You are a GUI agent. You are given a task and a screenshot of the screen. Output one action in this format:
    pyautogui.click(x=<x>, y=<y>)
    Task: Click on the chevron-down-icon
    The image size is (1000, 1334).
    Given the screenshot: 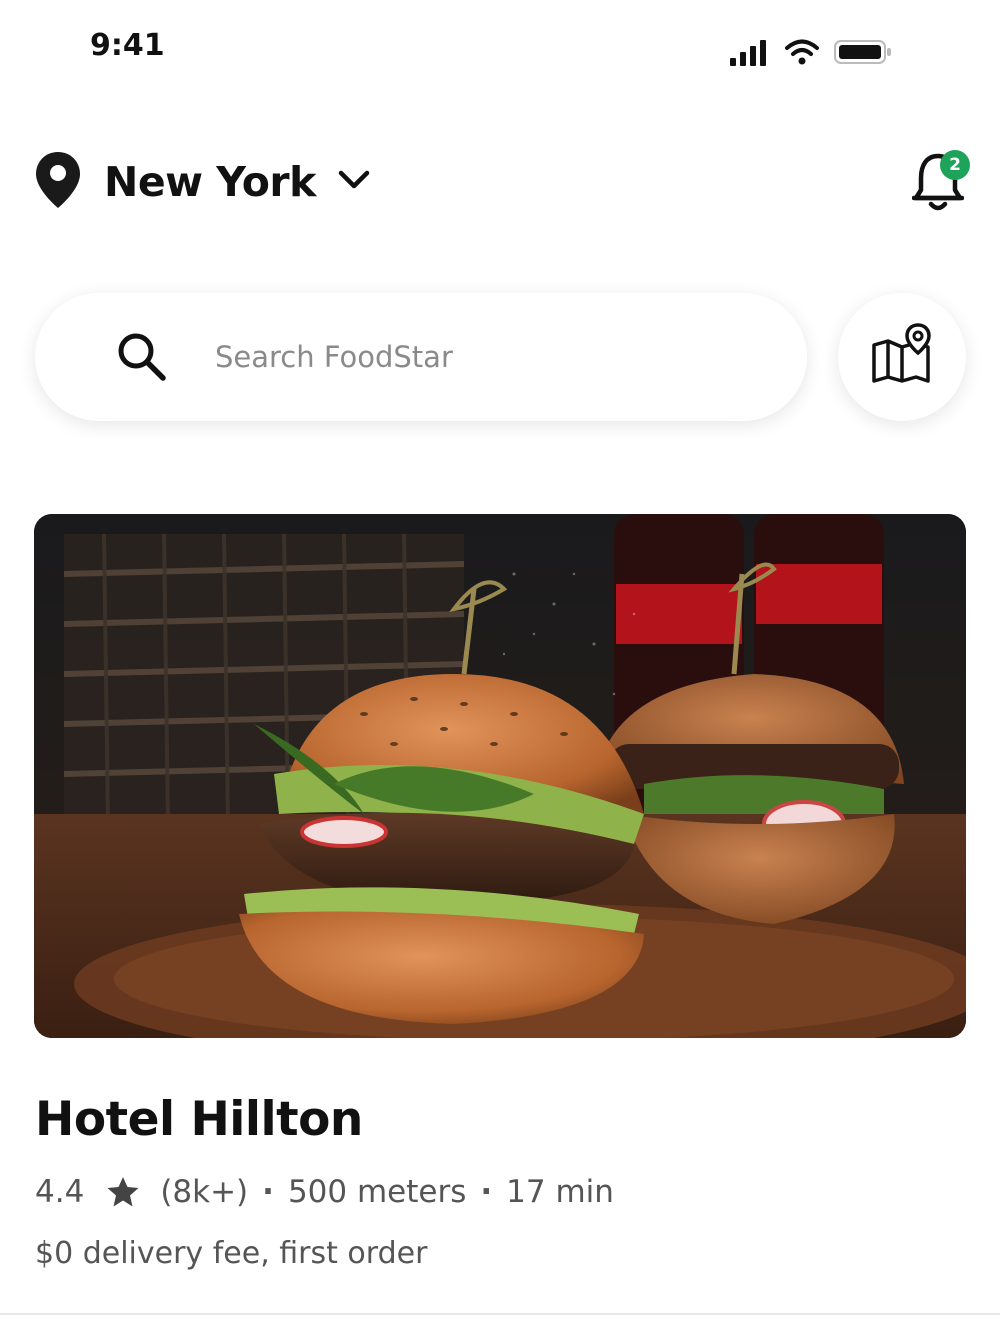 What is the action you would take?
    pyautogui.click(x=354, y=182)
    